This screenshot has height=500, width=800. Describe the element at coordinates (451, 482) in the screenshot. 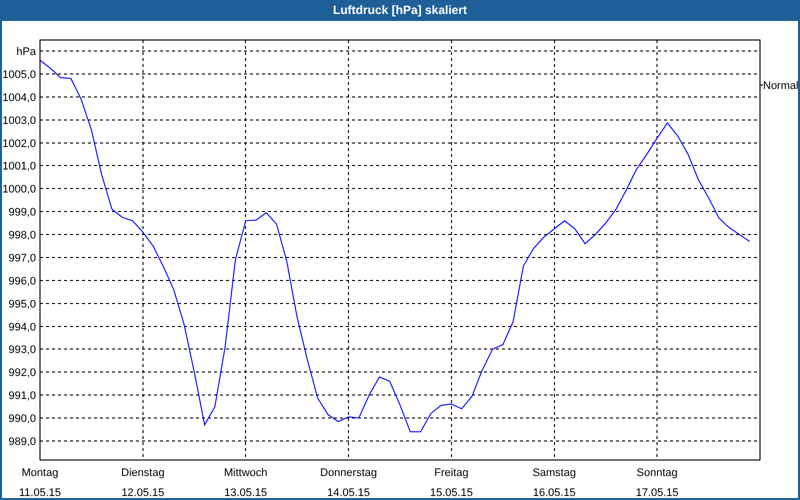

I see `x-tick-label: Freitag 15.05.15` at that location.